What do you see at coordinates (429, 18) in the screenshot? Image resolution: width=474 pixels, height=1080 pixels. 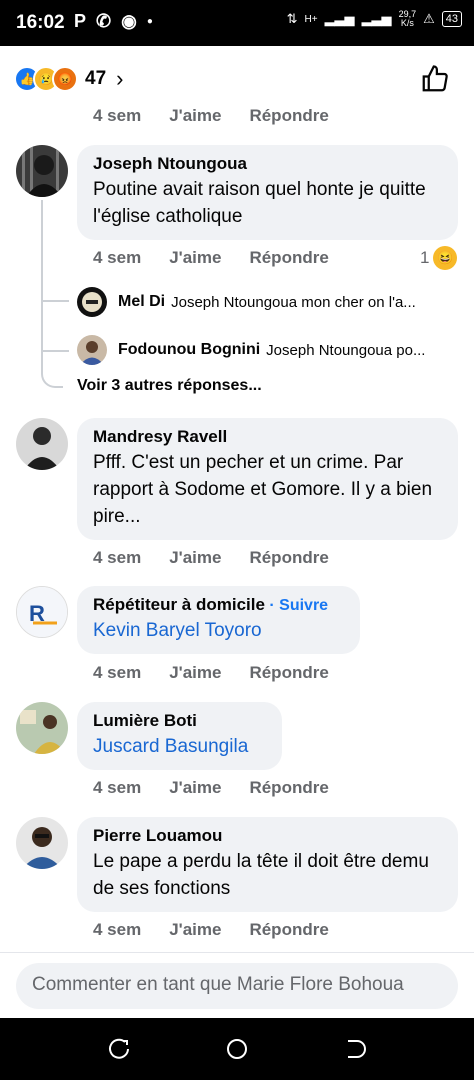 I see `warning-icon: ⚠` at bounding box center [429, 18].